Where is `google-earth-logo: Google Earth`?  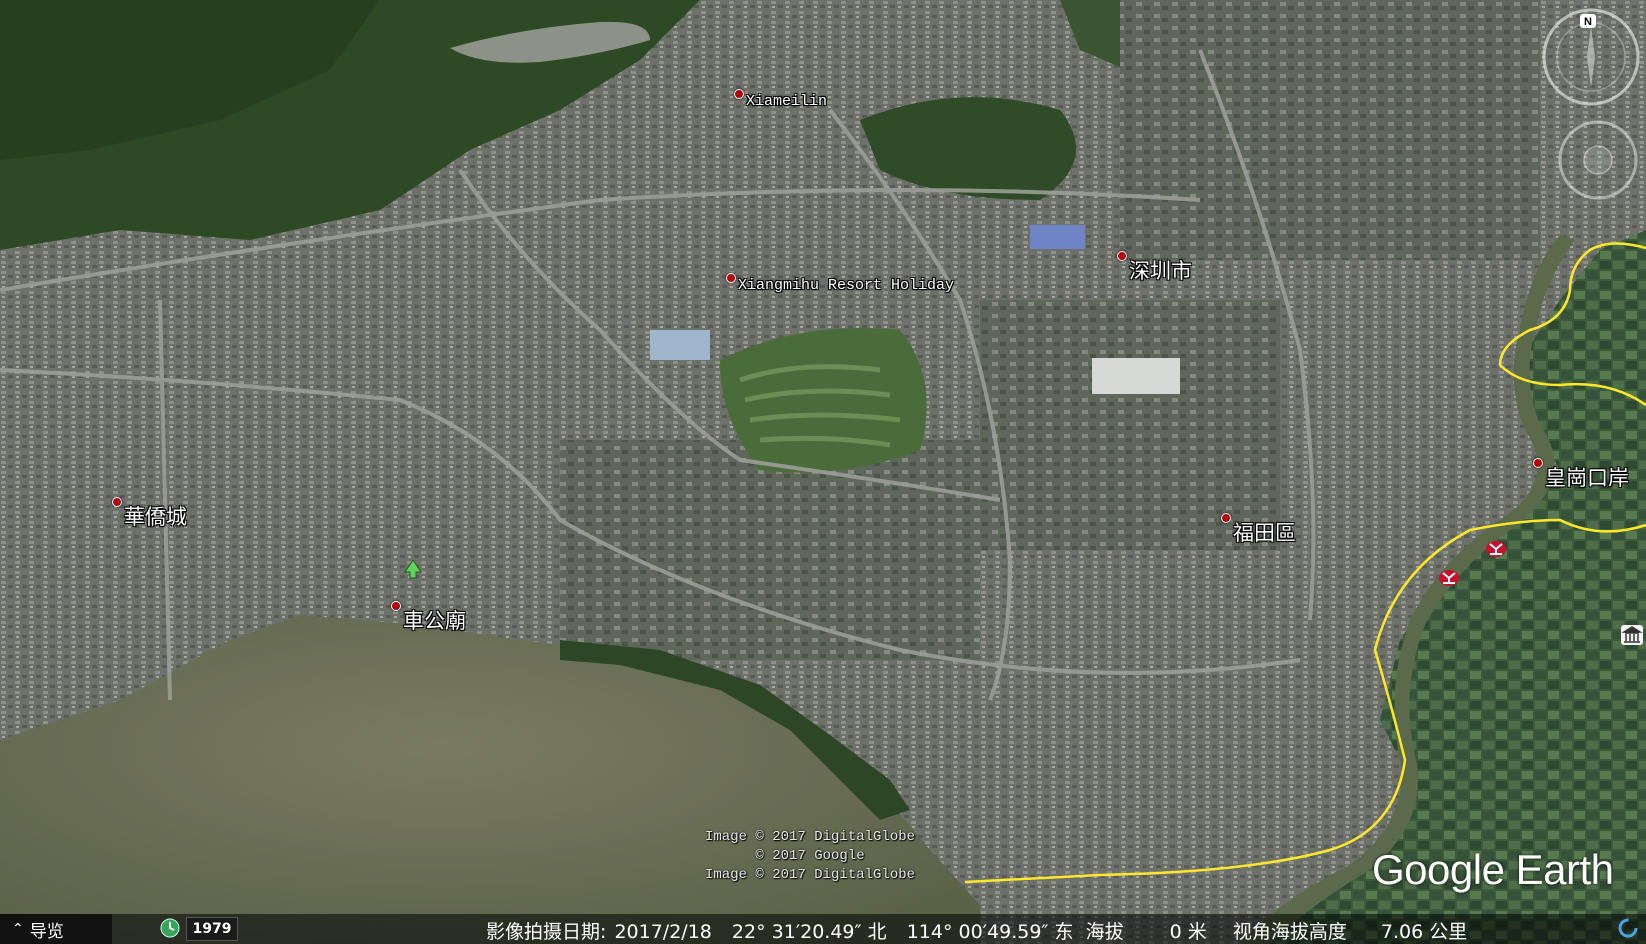
google-earth-logo: Google Earth is located at coordinates (1493, 869).